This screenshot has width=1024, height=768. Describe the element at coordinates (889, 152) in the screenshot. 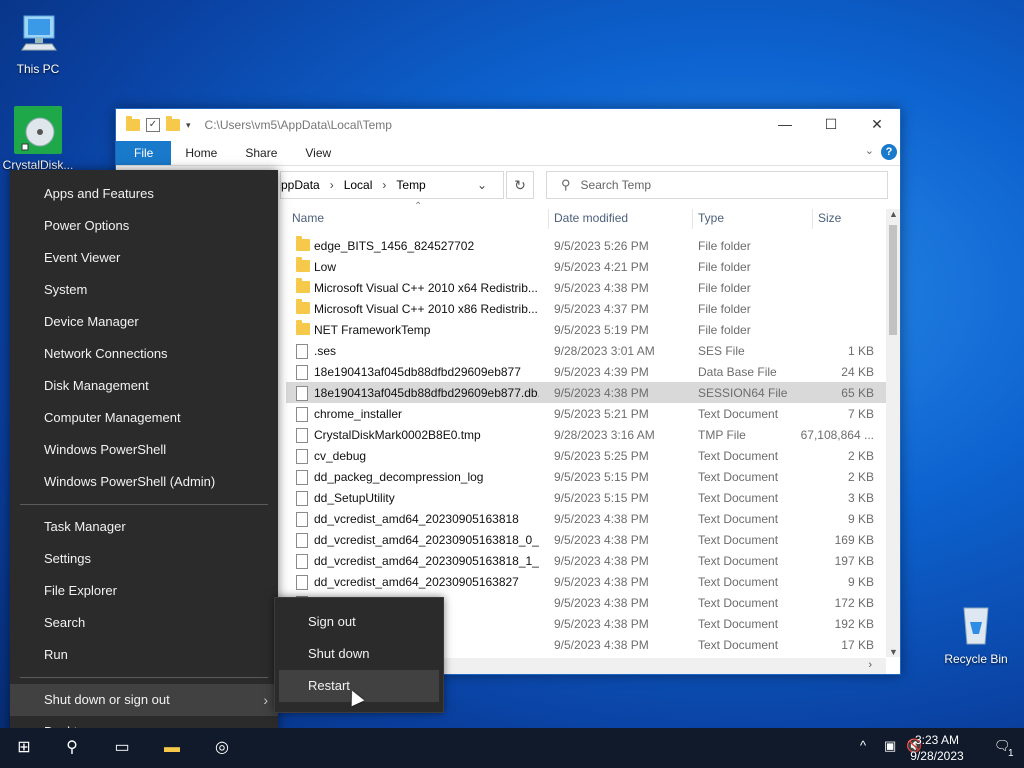

I see `help-icon: ?` at that location.